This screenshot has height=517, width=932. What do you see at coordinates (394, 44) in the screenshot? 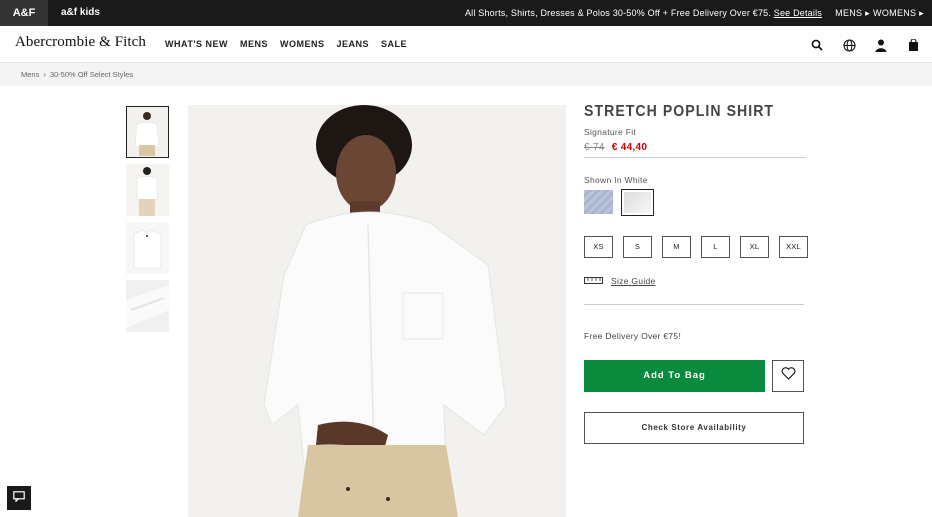
I see `nav-sale: SALE` at bounding box center [394, 44].